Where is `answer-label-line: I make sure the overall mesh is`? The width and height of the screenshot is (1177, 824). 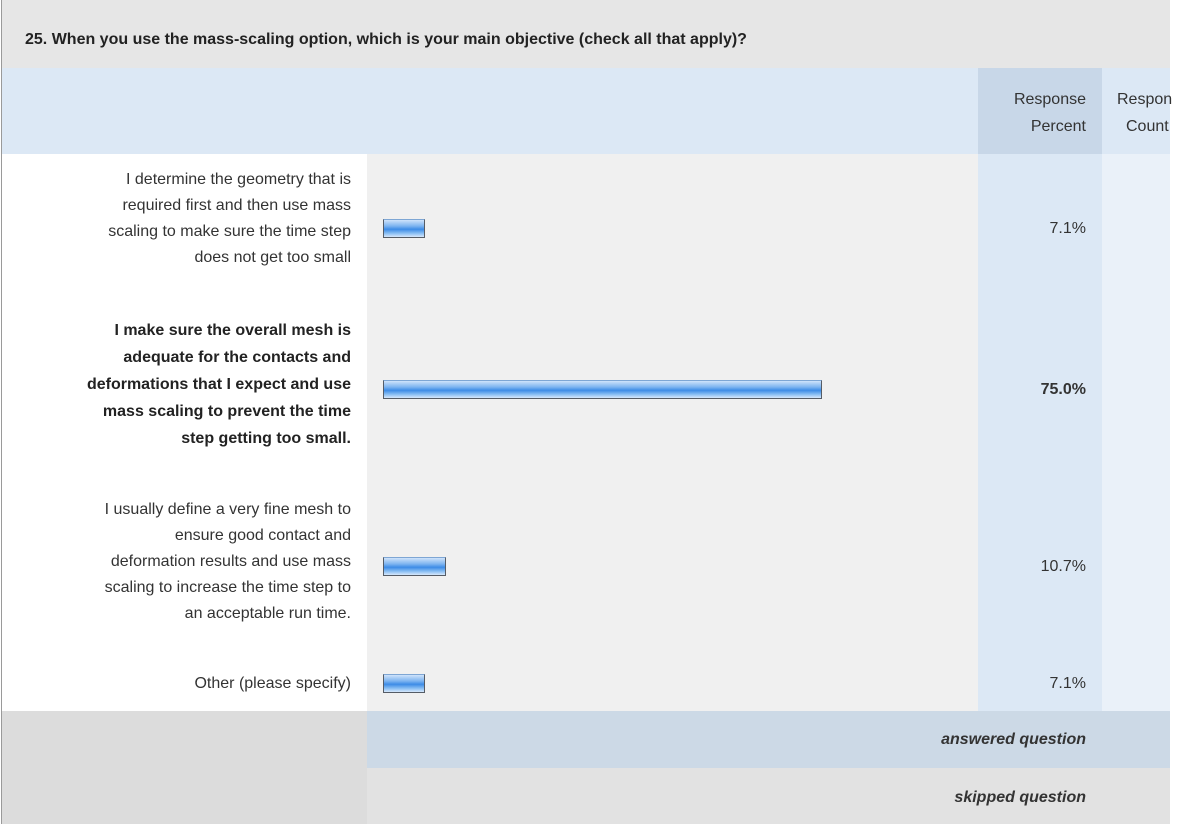
answer-label-line: I make sure the overall mesh is is located at coordinates (232, 330).